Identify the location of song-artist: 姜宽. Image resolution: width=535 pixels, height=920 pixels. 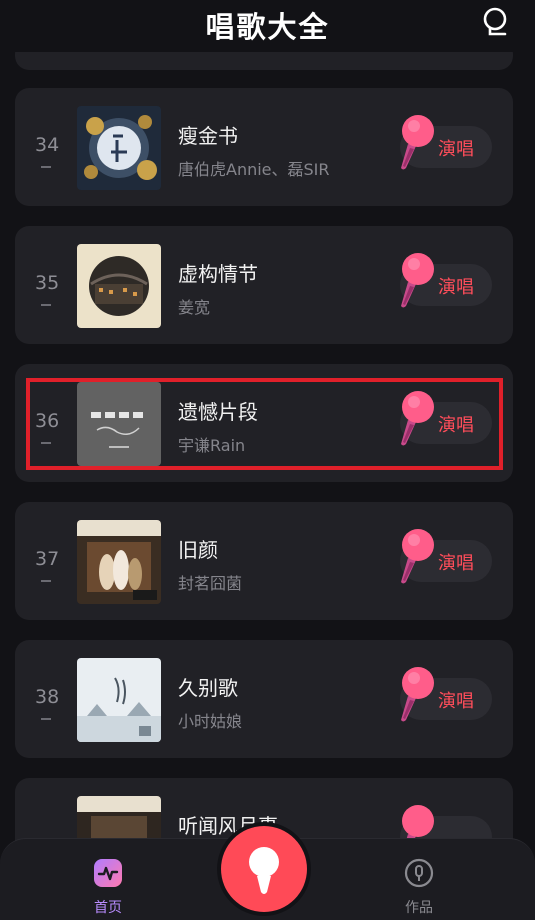
(194, 307).